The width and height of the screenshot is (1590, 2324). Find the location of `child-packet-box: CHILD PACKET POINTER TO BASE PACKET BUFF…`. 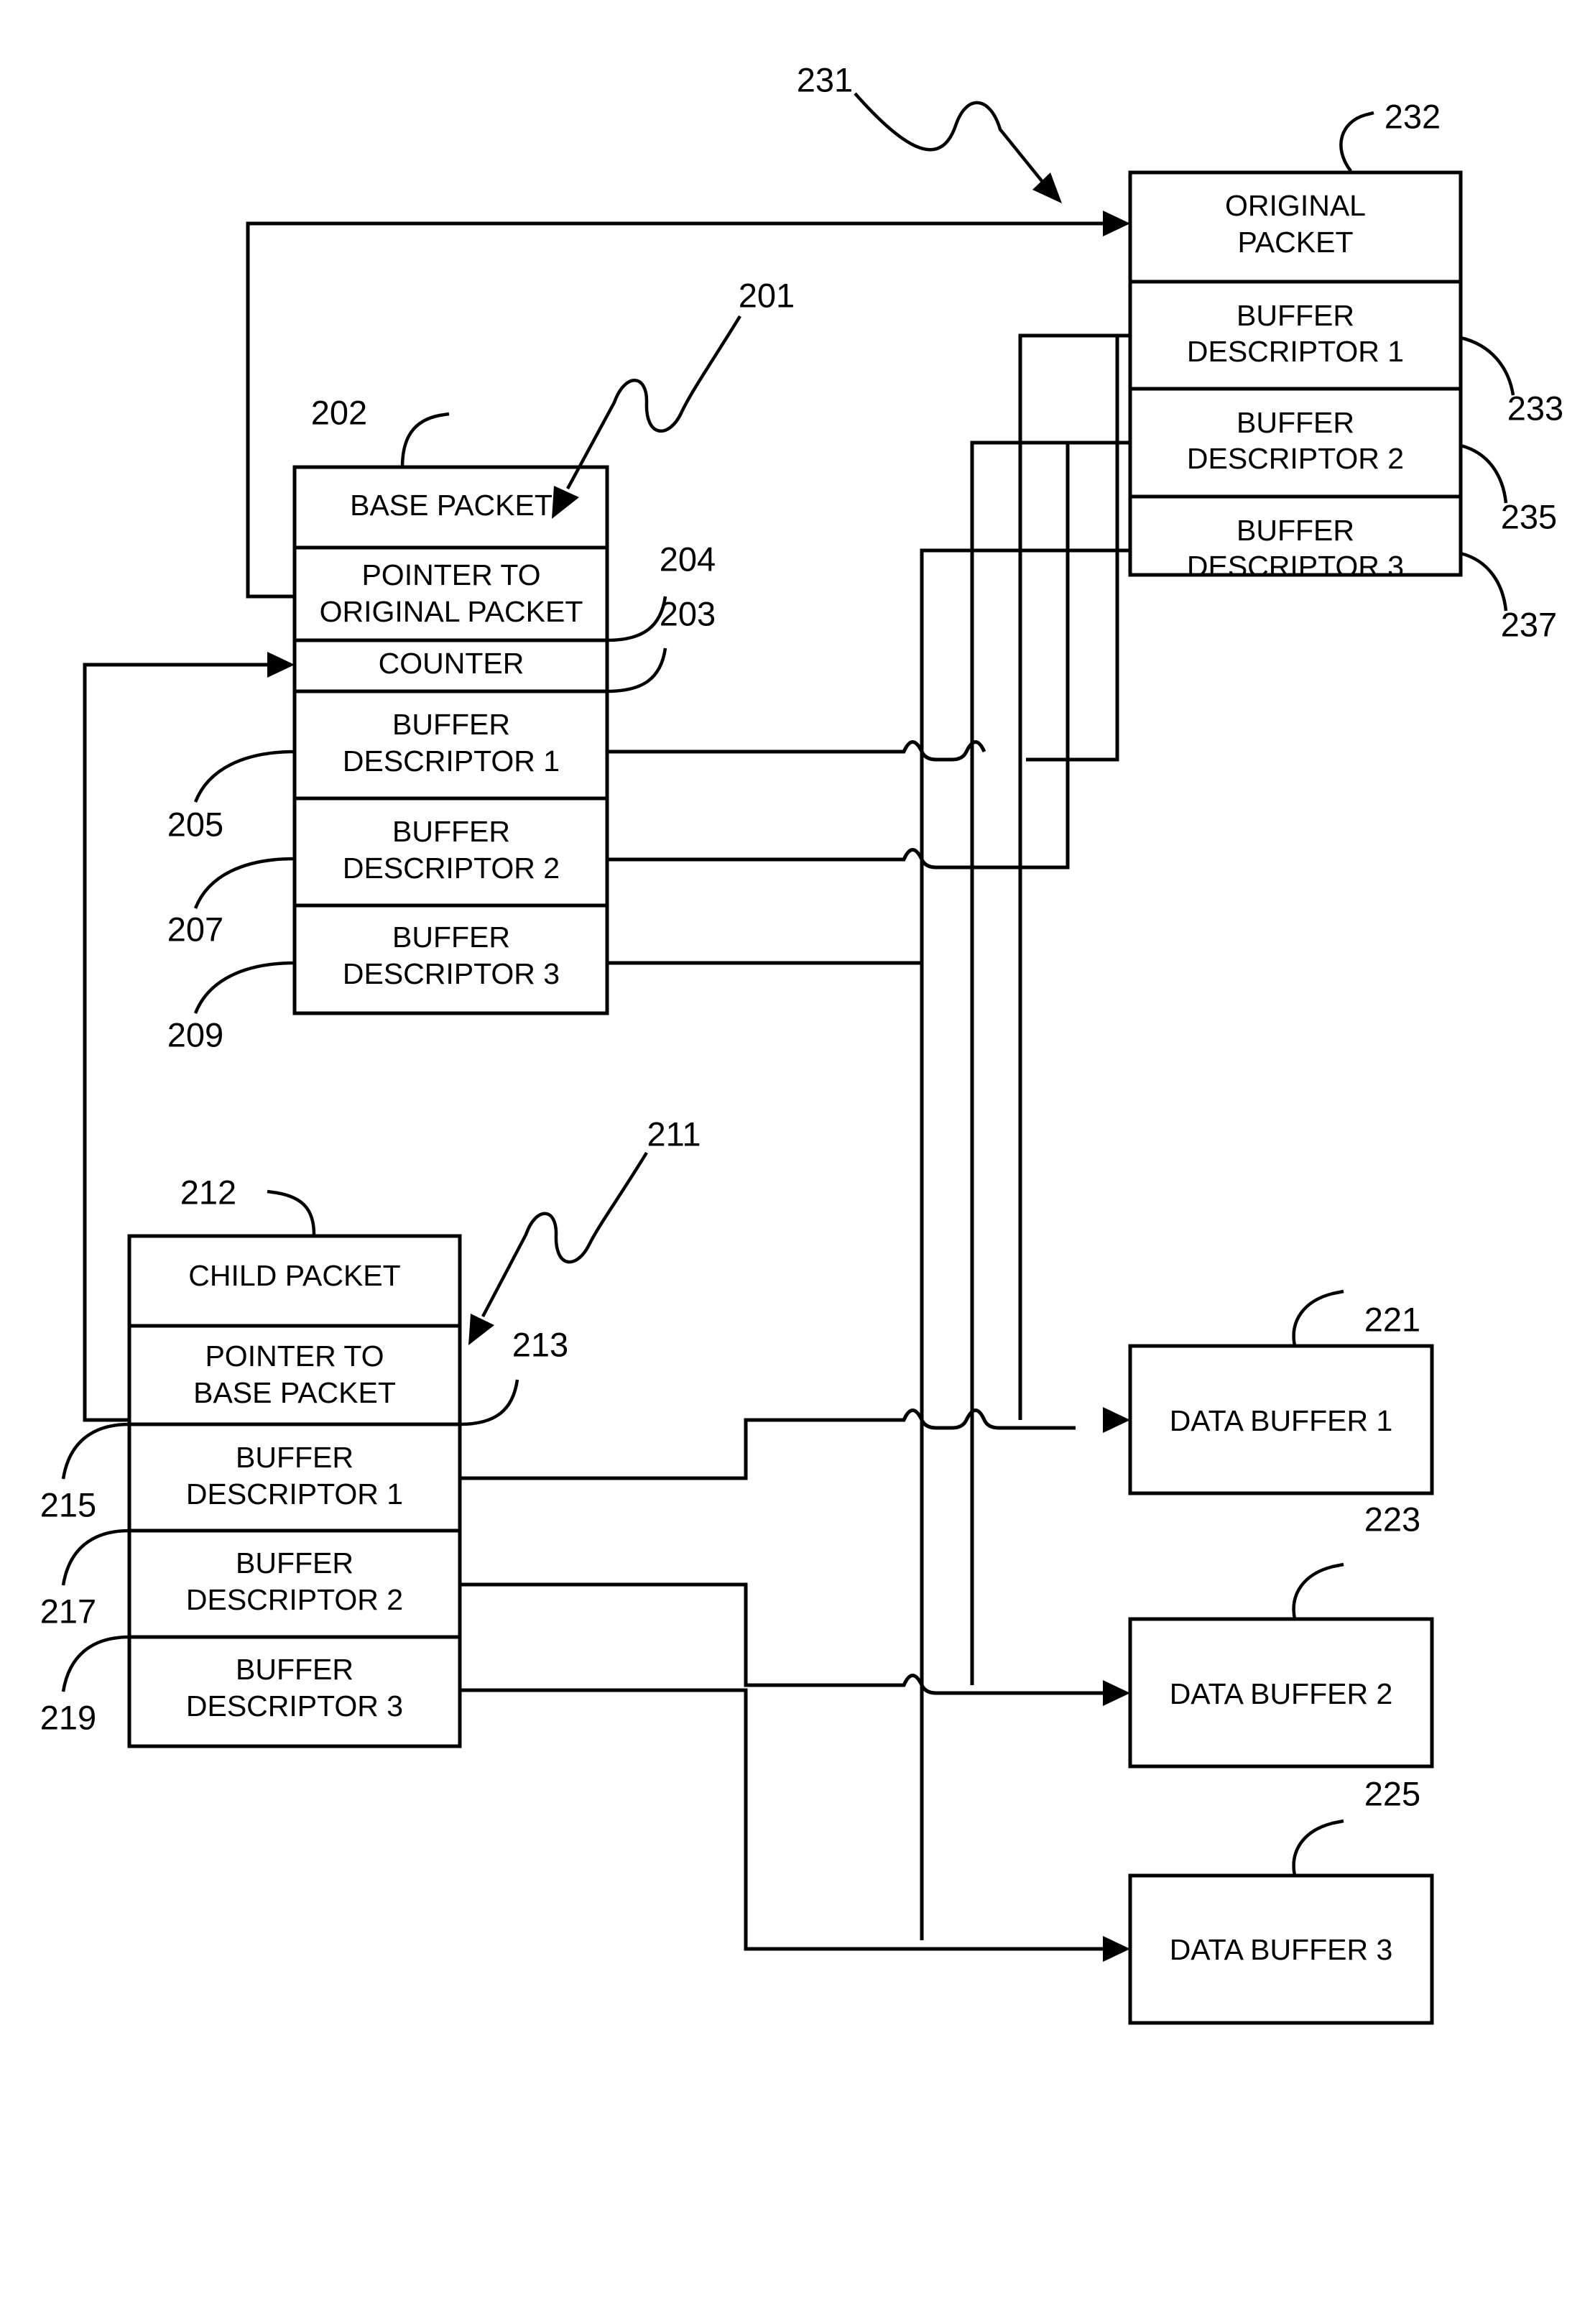

child-packet-box: CHILD PACKET POINTER TO BASE PACKET BUFF… is located at coordinates (295, 1491).